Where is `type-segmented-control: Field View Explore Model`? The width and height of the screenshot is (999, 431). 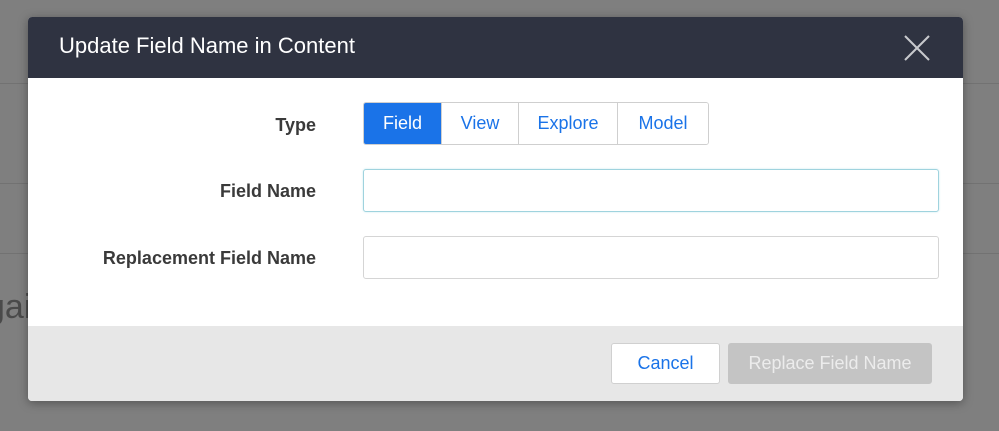 type-segmented-control: Field View Explore Model is located at coordinates (536, 123).